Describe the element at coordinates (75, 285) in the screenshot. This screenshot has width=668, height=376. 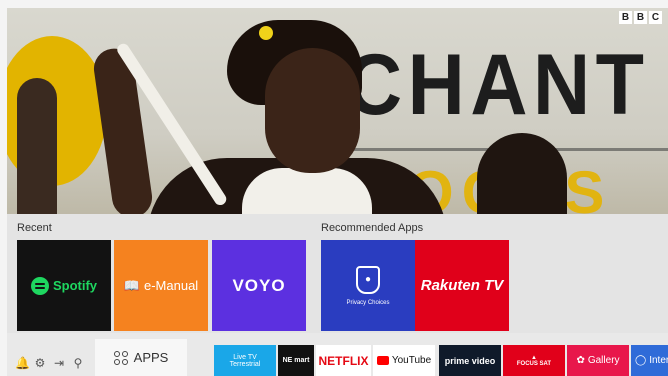
I see `spotify-label: Spotify` at that location.